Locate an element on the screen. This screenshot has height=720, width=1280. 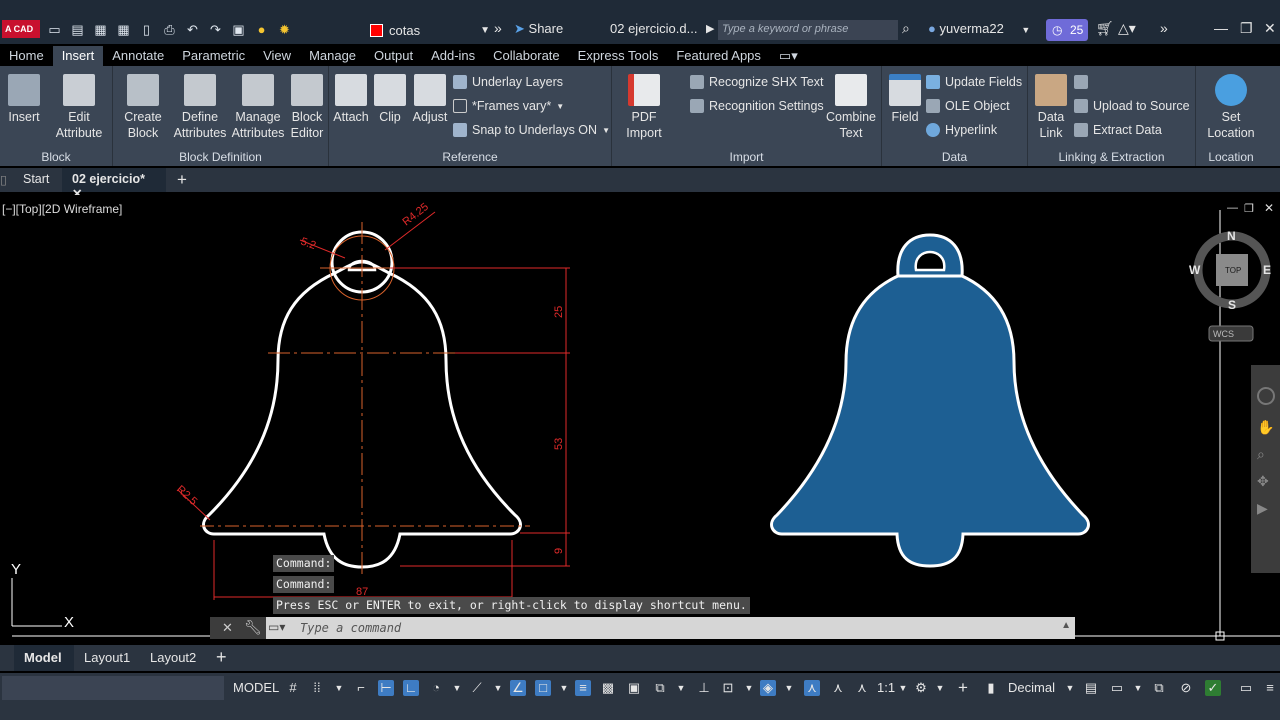
tab-menu-icon: ▯ is located at coordinates (3, 179).